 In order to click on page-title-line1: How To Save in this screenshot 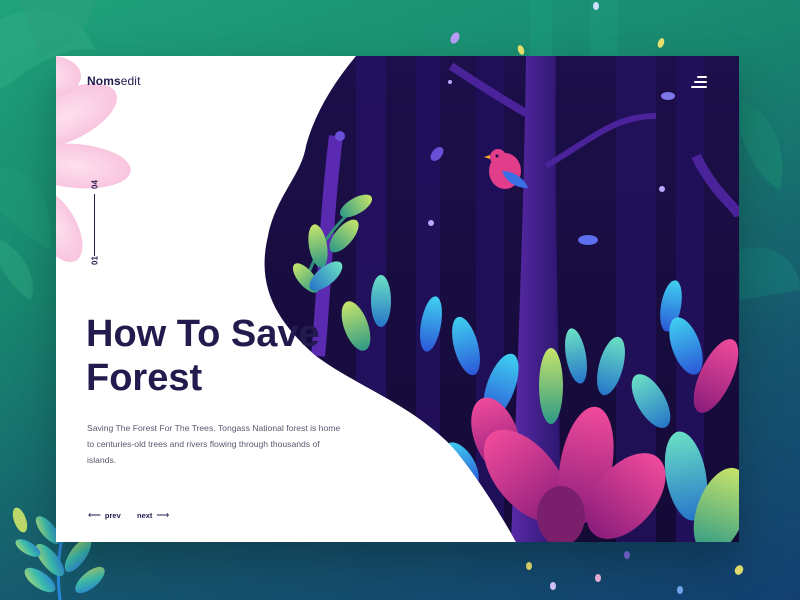, I will do `click(203, 334)`.